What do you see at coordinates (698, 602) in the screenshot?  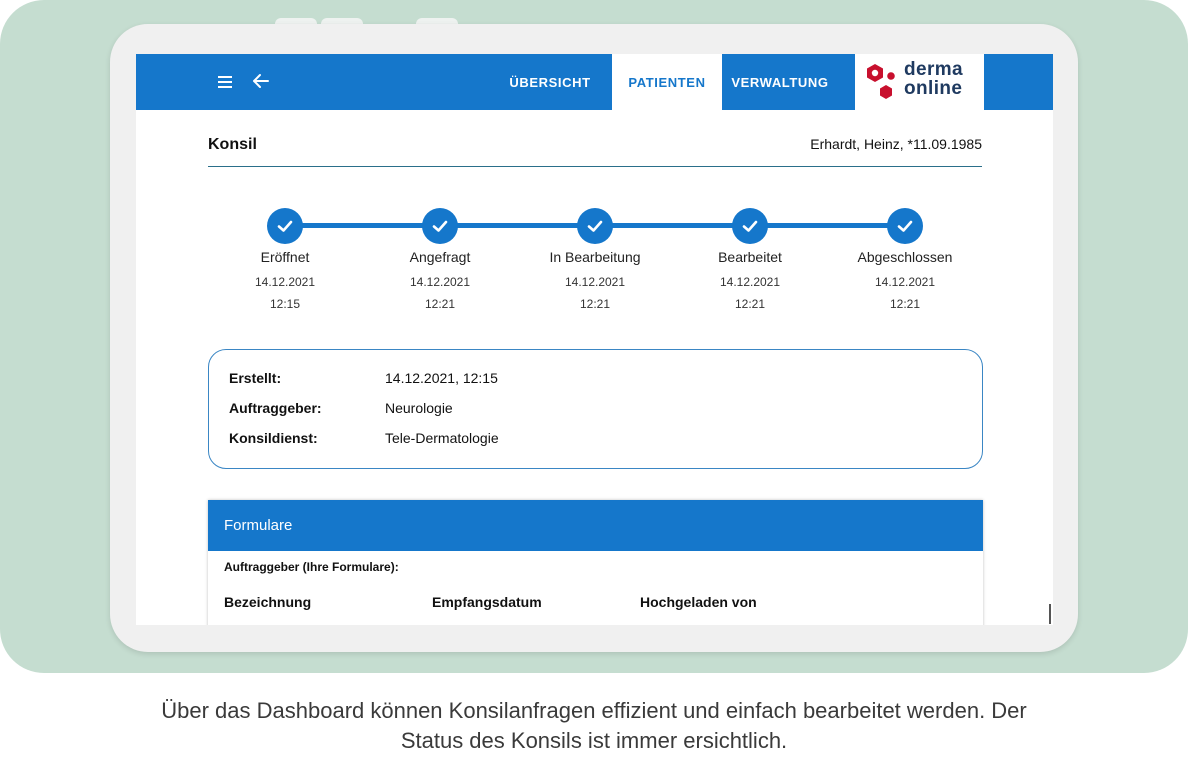 I see `column-header-hochgeladen-von: Hochgeladen von` at bounding box center [698, 602].